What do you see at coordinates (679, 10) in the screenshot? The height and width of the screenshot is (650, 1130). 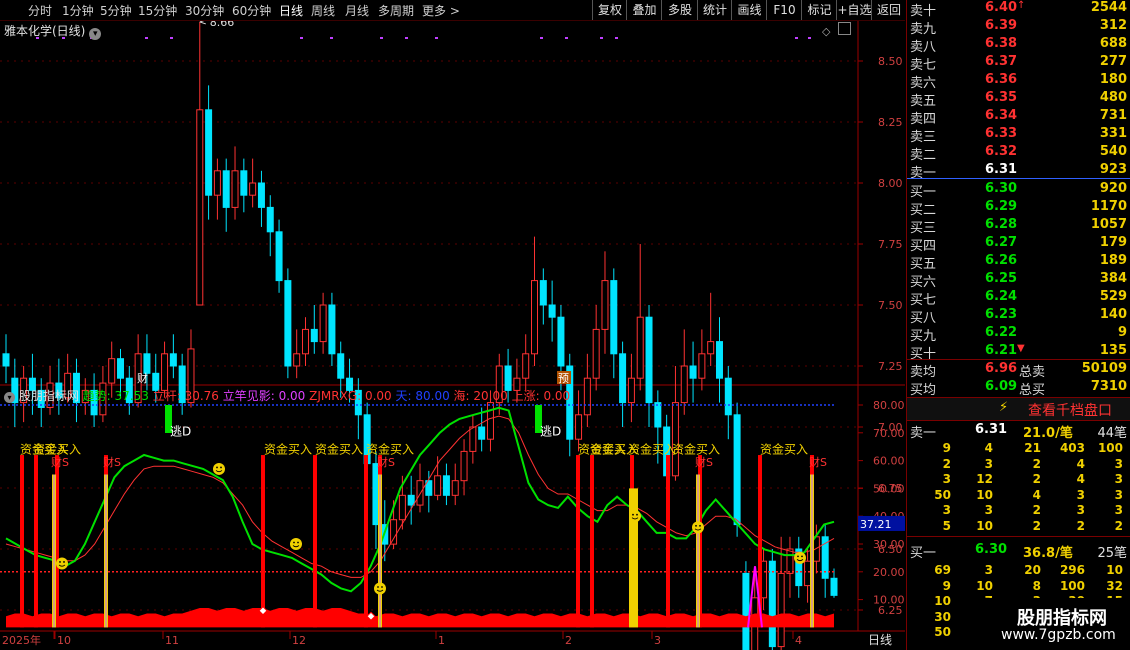 I see `toolbar-button-2: 多股` at bounding box center [679, 10].